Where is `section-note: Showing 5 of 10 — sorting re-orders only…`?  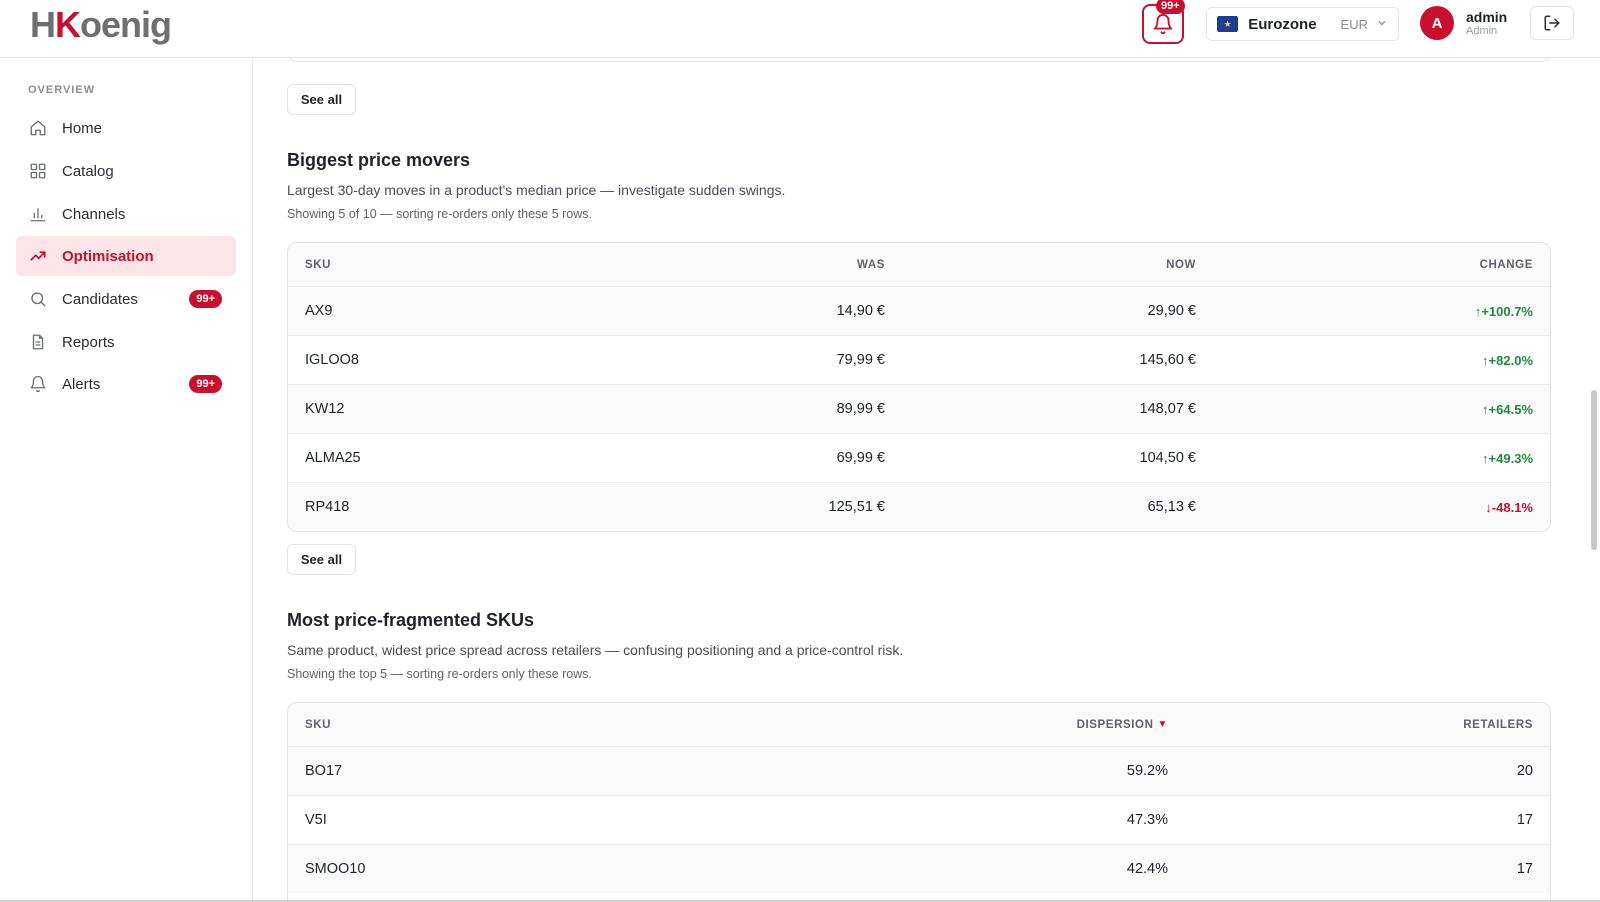 section-note: Showing 5 of 10 — sorting re-orders only… is located at coordinates (440, 214).